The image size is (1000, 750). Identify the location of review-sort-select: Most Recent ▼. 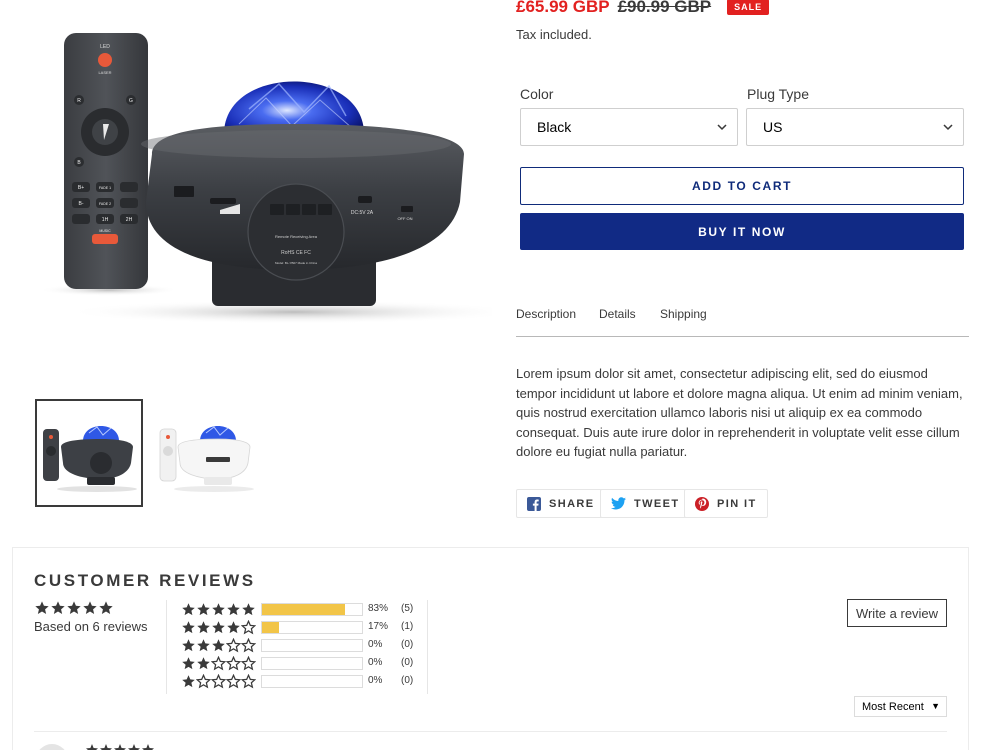
(900, 706).